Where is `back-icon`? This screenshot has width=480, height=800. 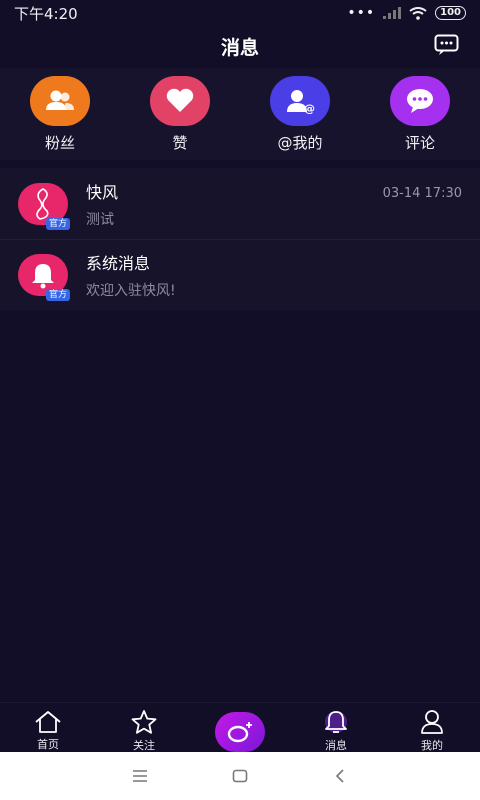 back-icon is located at coordinates (340, 776).